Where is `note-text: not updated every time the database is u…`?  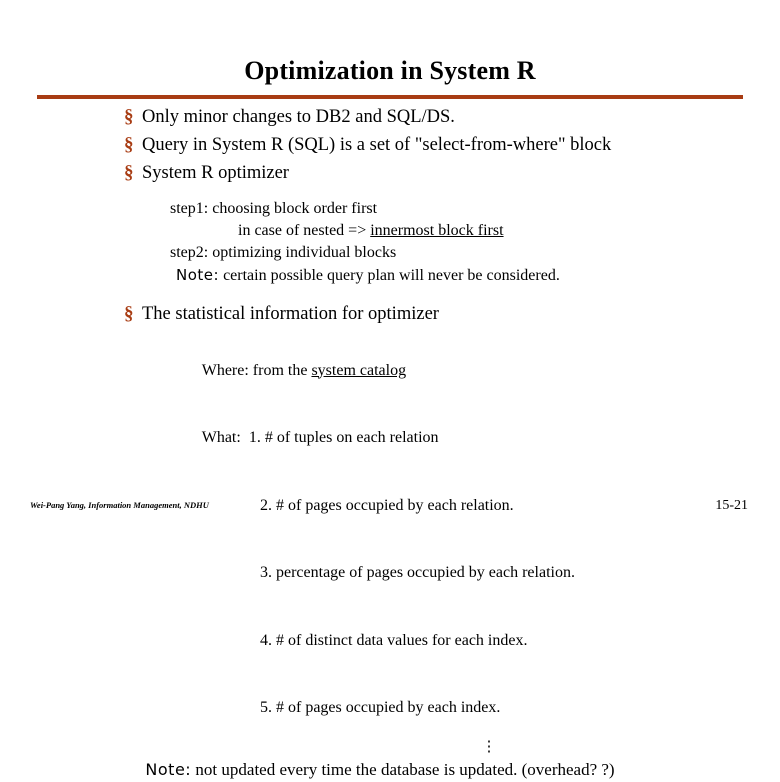 note-text: not updated every time the database is u… is located at coordinates (403, 769).